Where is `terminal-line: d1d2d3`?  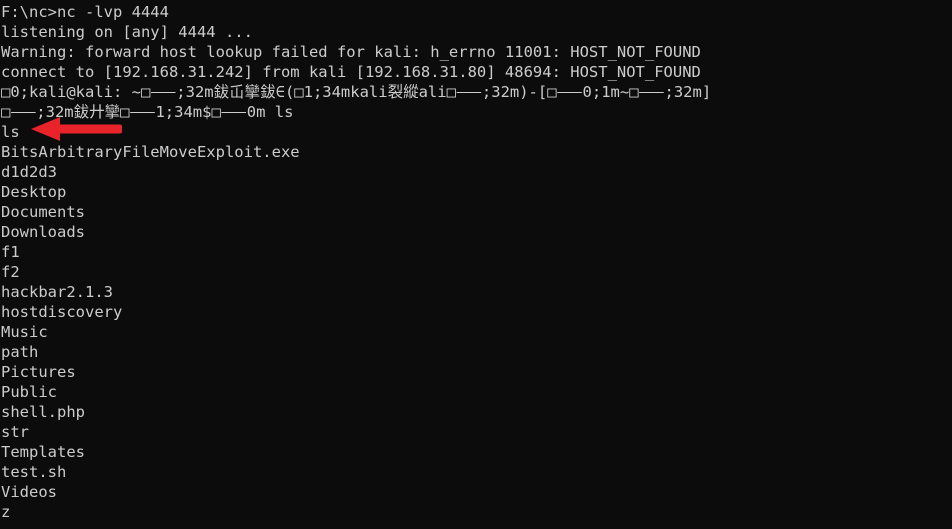 terminal-line: d1d2d3 is located at coordinates (29, 172).